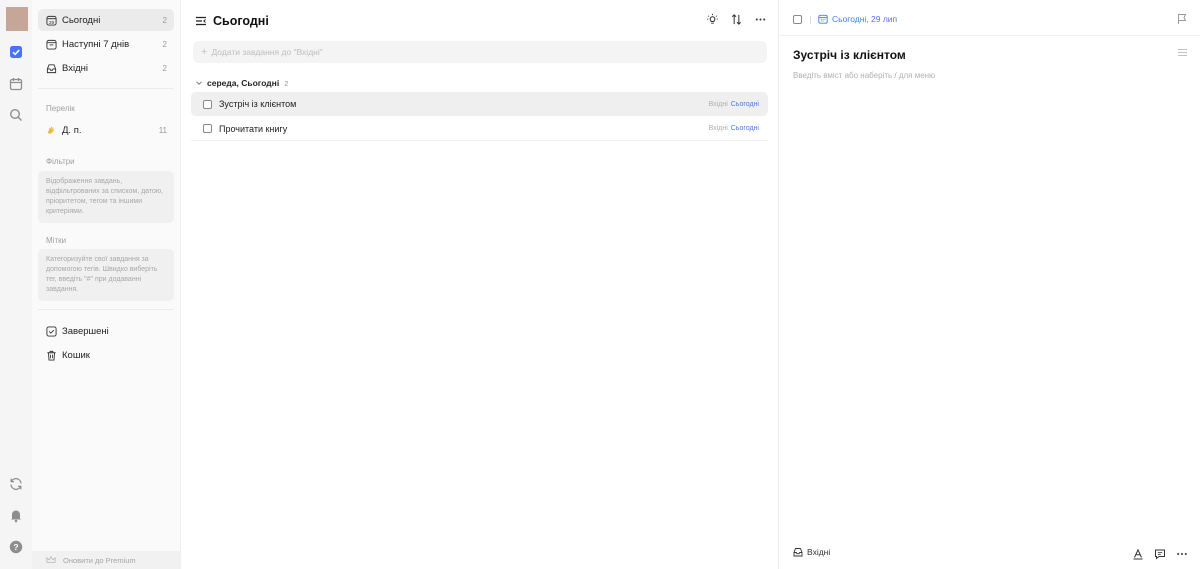 This screenshot has width=1200, height=569. What do you see at coordinates (106, 355) in the screenshot?
I see `sidebar-item-trash: Кошик` at bounding box center [106, 355].